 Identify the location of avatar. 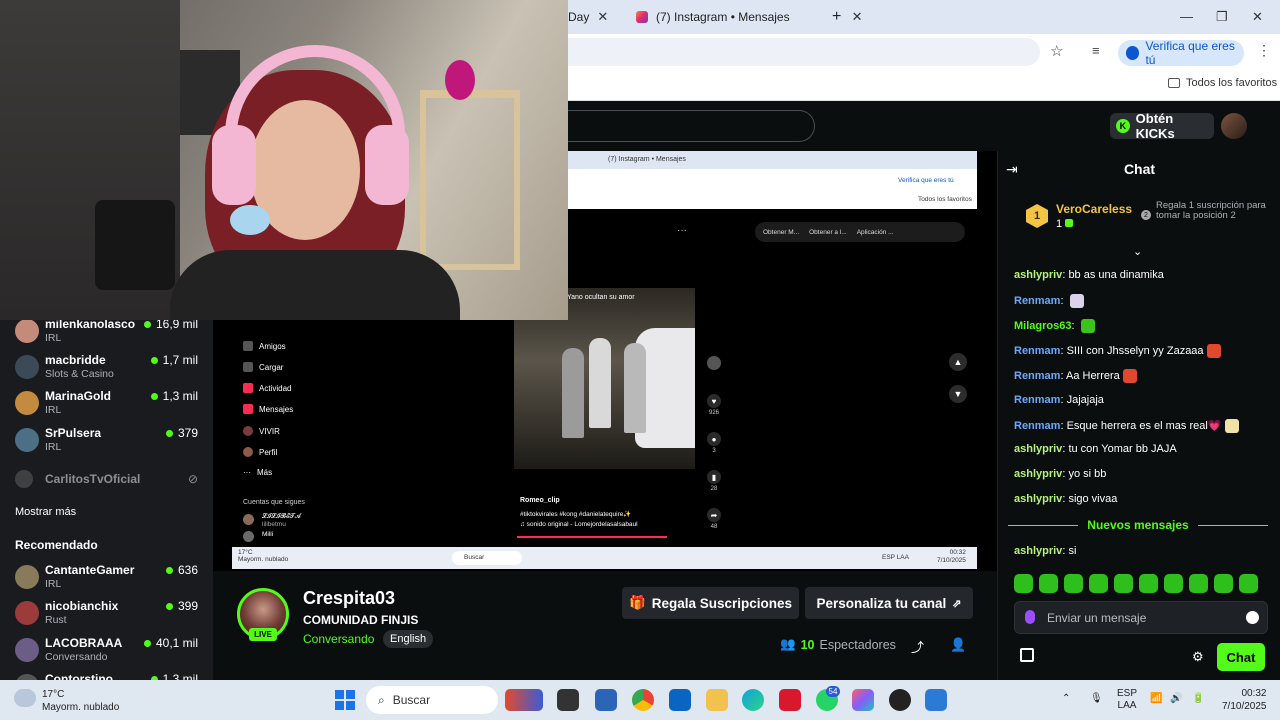
(27, 367).